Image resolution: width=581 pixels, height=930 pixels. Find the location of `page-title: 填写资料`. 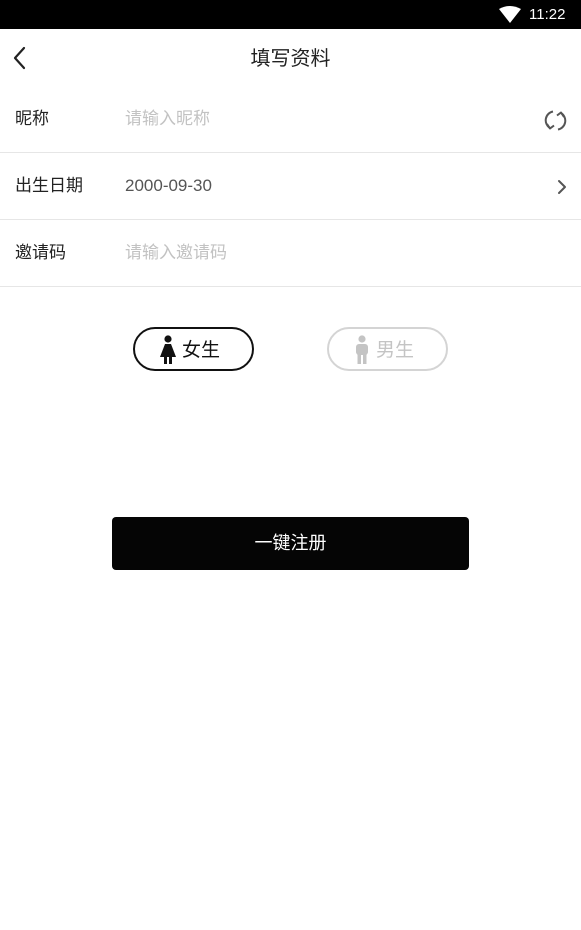

page-title: 填写资料 is located at coordinates (290, 58).